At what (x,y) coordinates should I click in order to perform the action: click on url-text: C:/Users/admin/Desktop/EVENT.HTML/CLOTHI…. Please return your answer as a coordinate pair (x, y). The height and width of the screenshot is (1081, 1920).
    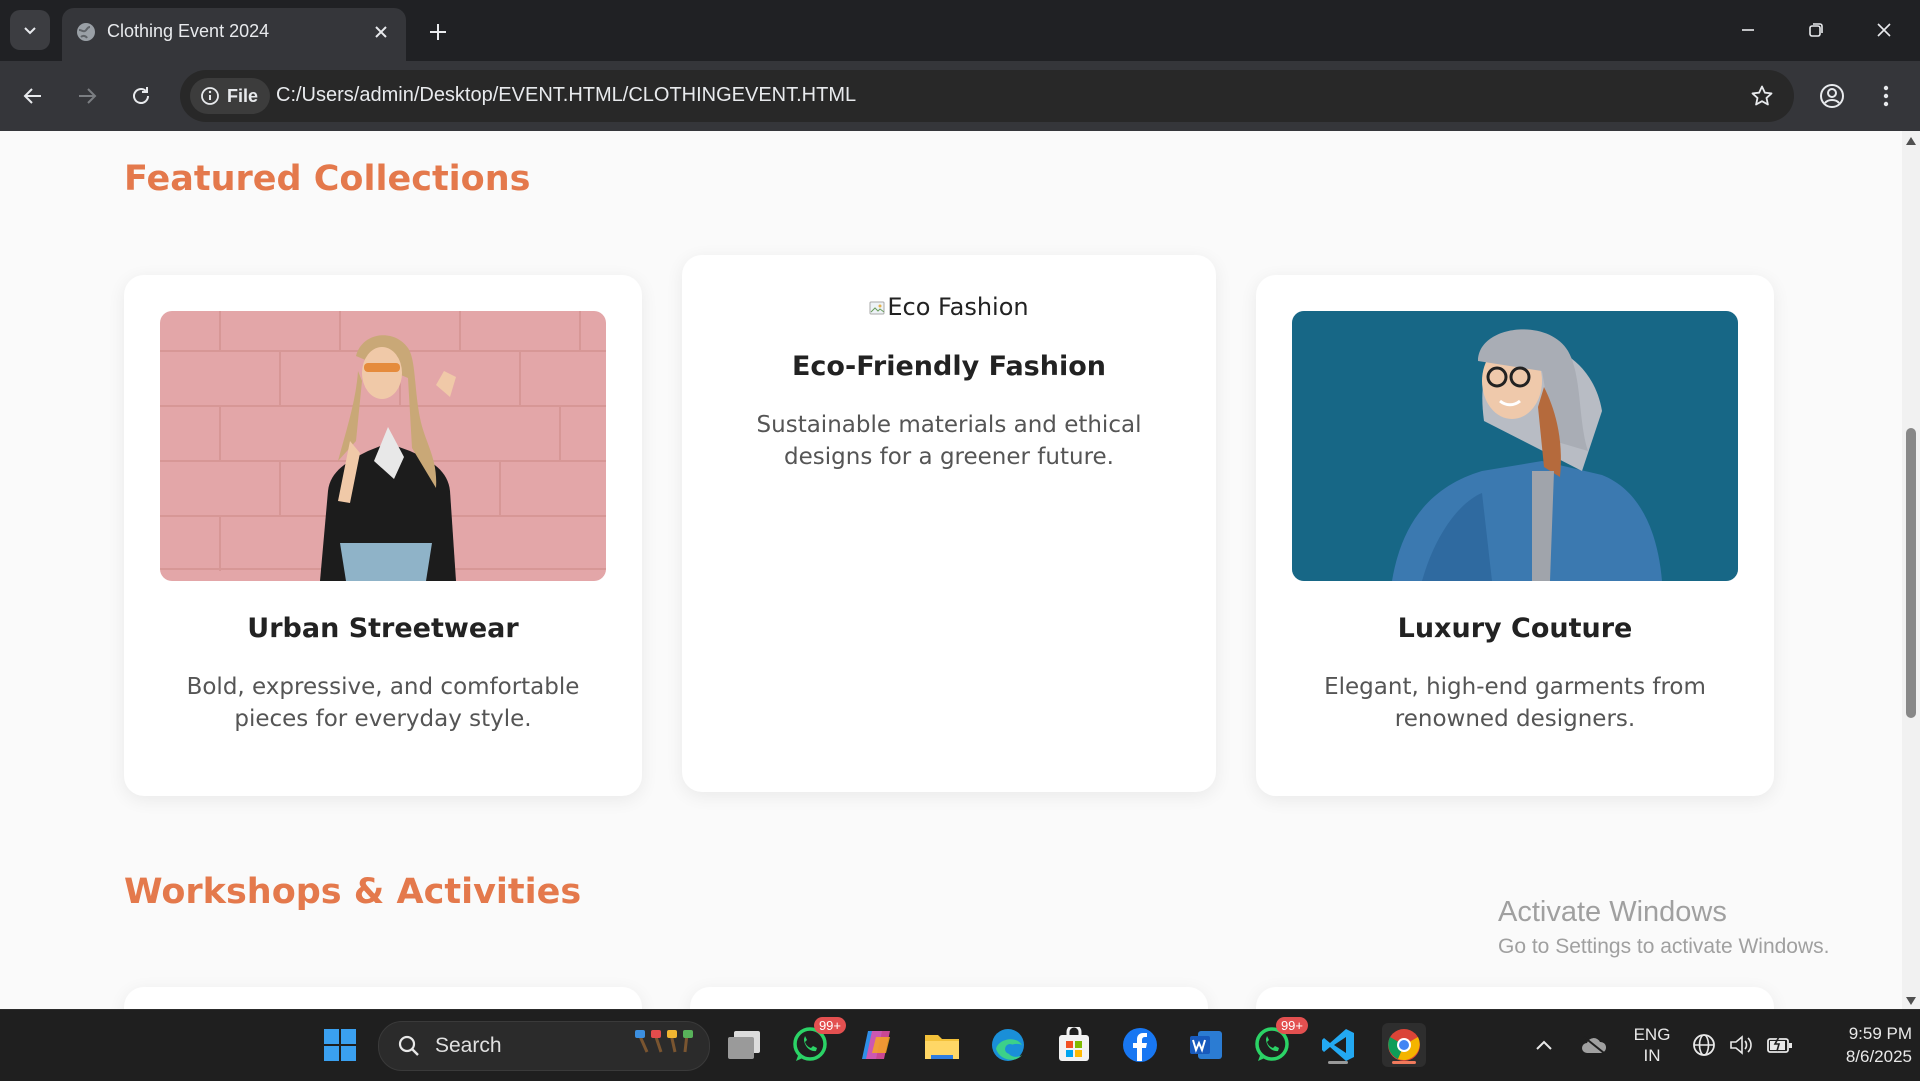
    Looking at the image, I should click on (566, 95).